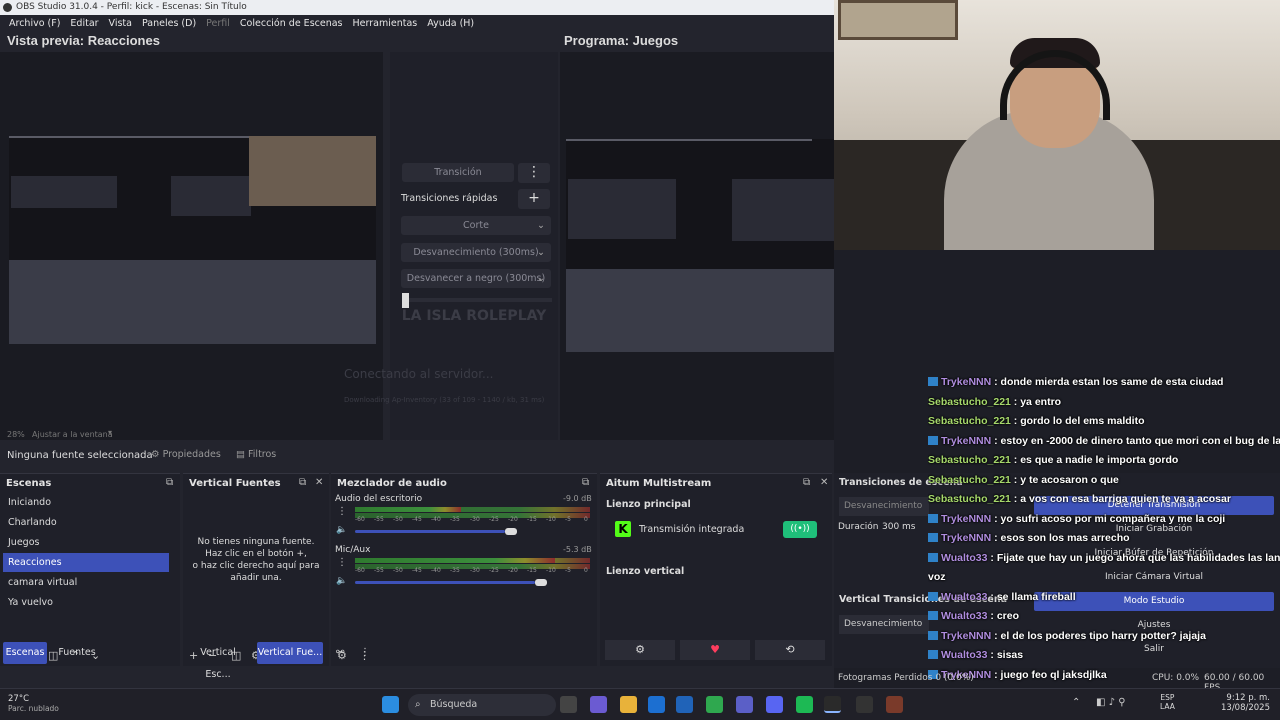 This screenshot has height=720, width=1280. Describe the element at coordinates (598, 704) in the screenshot. I see `copilot-icon` at that location.